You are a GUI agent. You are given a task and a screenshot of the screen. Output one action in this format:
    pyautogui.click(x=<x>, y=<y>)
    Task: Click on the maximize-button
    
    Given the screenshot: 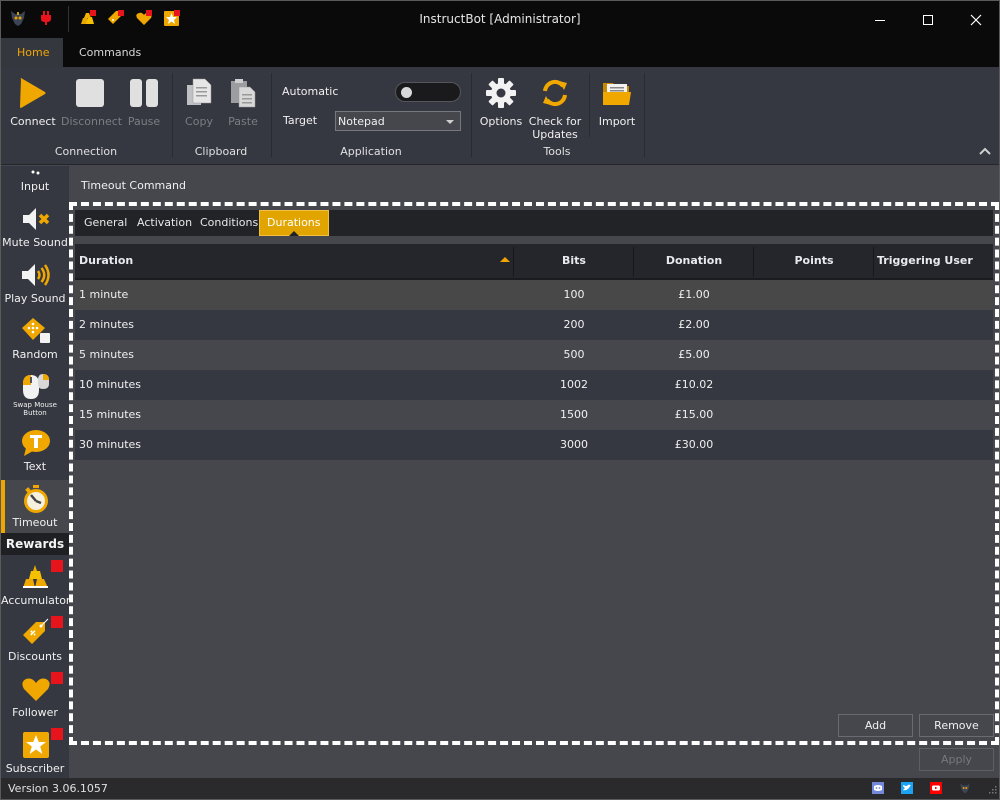 What is the action you would take?
    pyautogui.click(x=928, y=19)
    